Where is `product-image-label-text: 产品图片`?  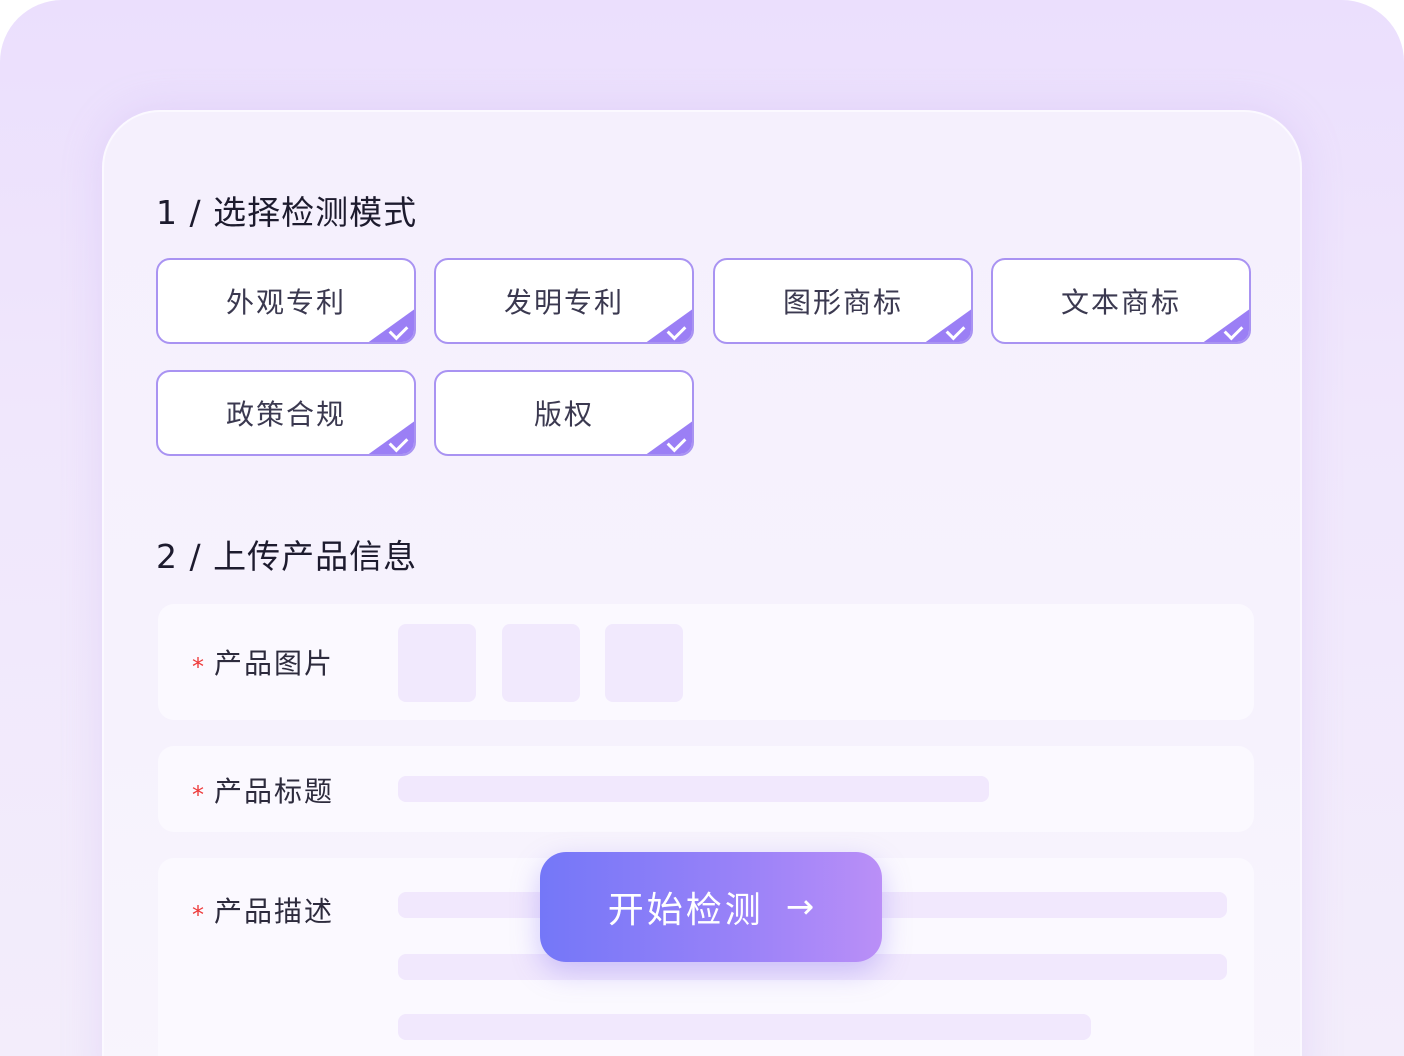
product-image-label-text: 产品图片 is located at coordinates (274, 663).